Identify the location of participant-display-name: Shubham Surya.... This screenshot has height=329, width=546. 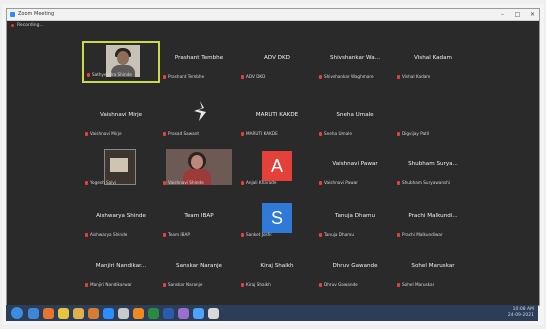
(433, 164).